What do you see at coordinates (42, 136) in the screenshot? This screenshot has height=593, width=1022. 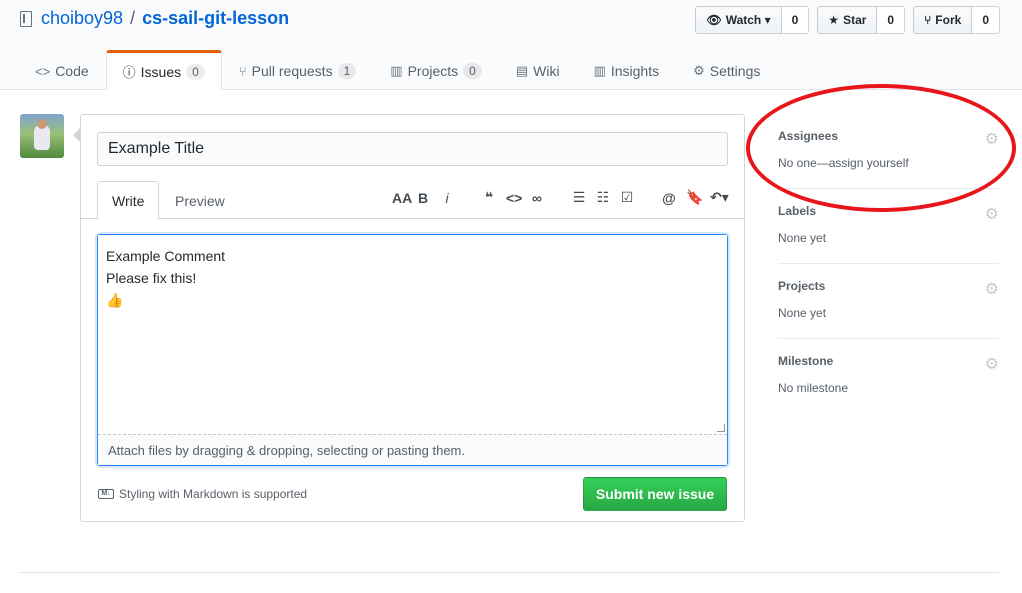 I see `avatar` at bounding box center [42, 136].